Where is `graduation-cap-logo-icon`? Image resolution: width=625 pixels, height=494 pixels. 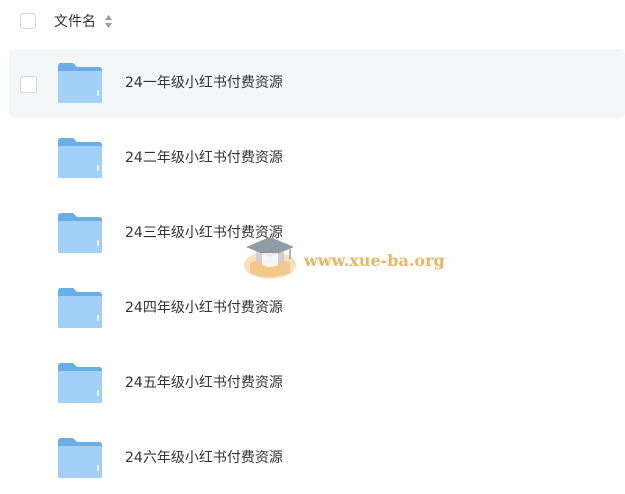 graduation-cap-logo-icon is located at coordinates (270, 258).